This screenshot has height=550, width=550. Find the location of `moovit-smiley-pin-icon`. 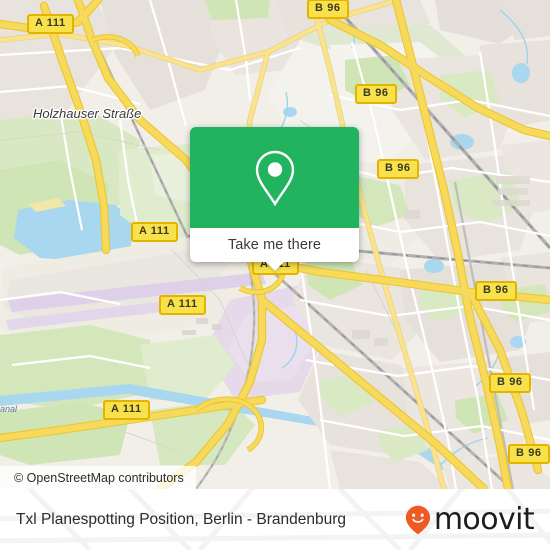

moovit-smiley-pin-icon is located at coordinates (417, 519).